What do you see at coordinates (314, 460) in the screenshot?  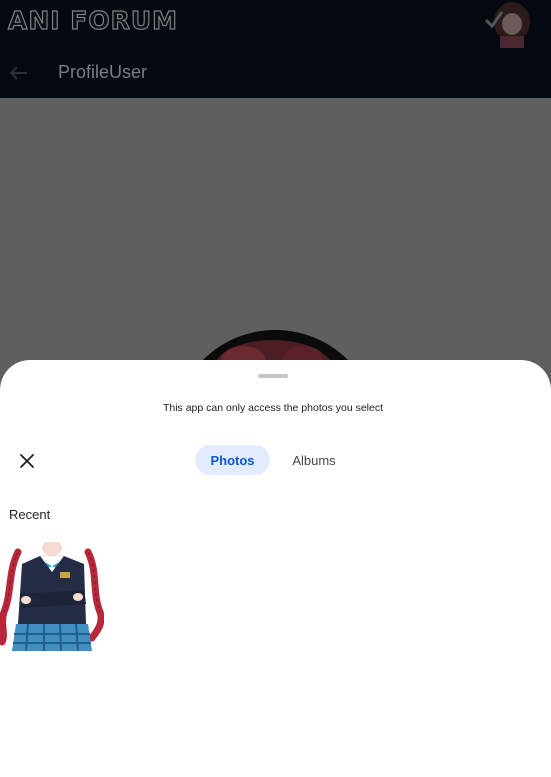 I see `tab-albums: Albums` at bounding box center [314, 460].